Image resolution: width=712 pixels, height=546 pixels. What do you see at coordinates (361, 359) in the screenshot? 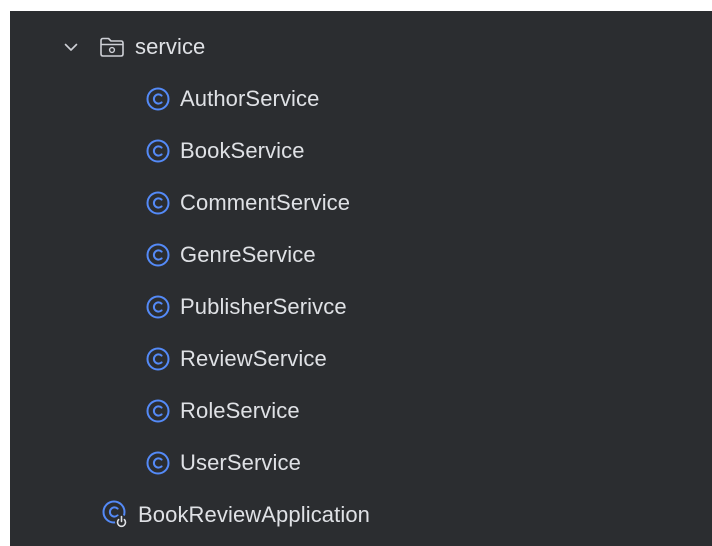
I see `tree-item-review-service: ReviewService` at bounding box center [361, 359].